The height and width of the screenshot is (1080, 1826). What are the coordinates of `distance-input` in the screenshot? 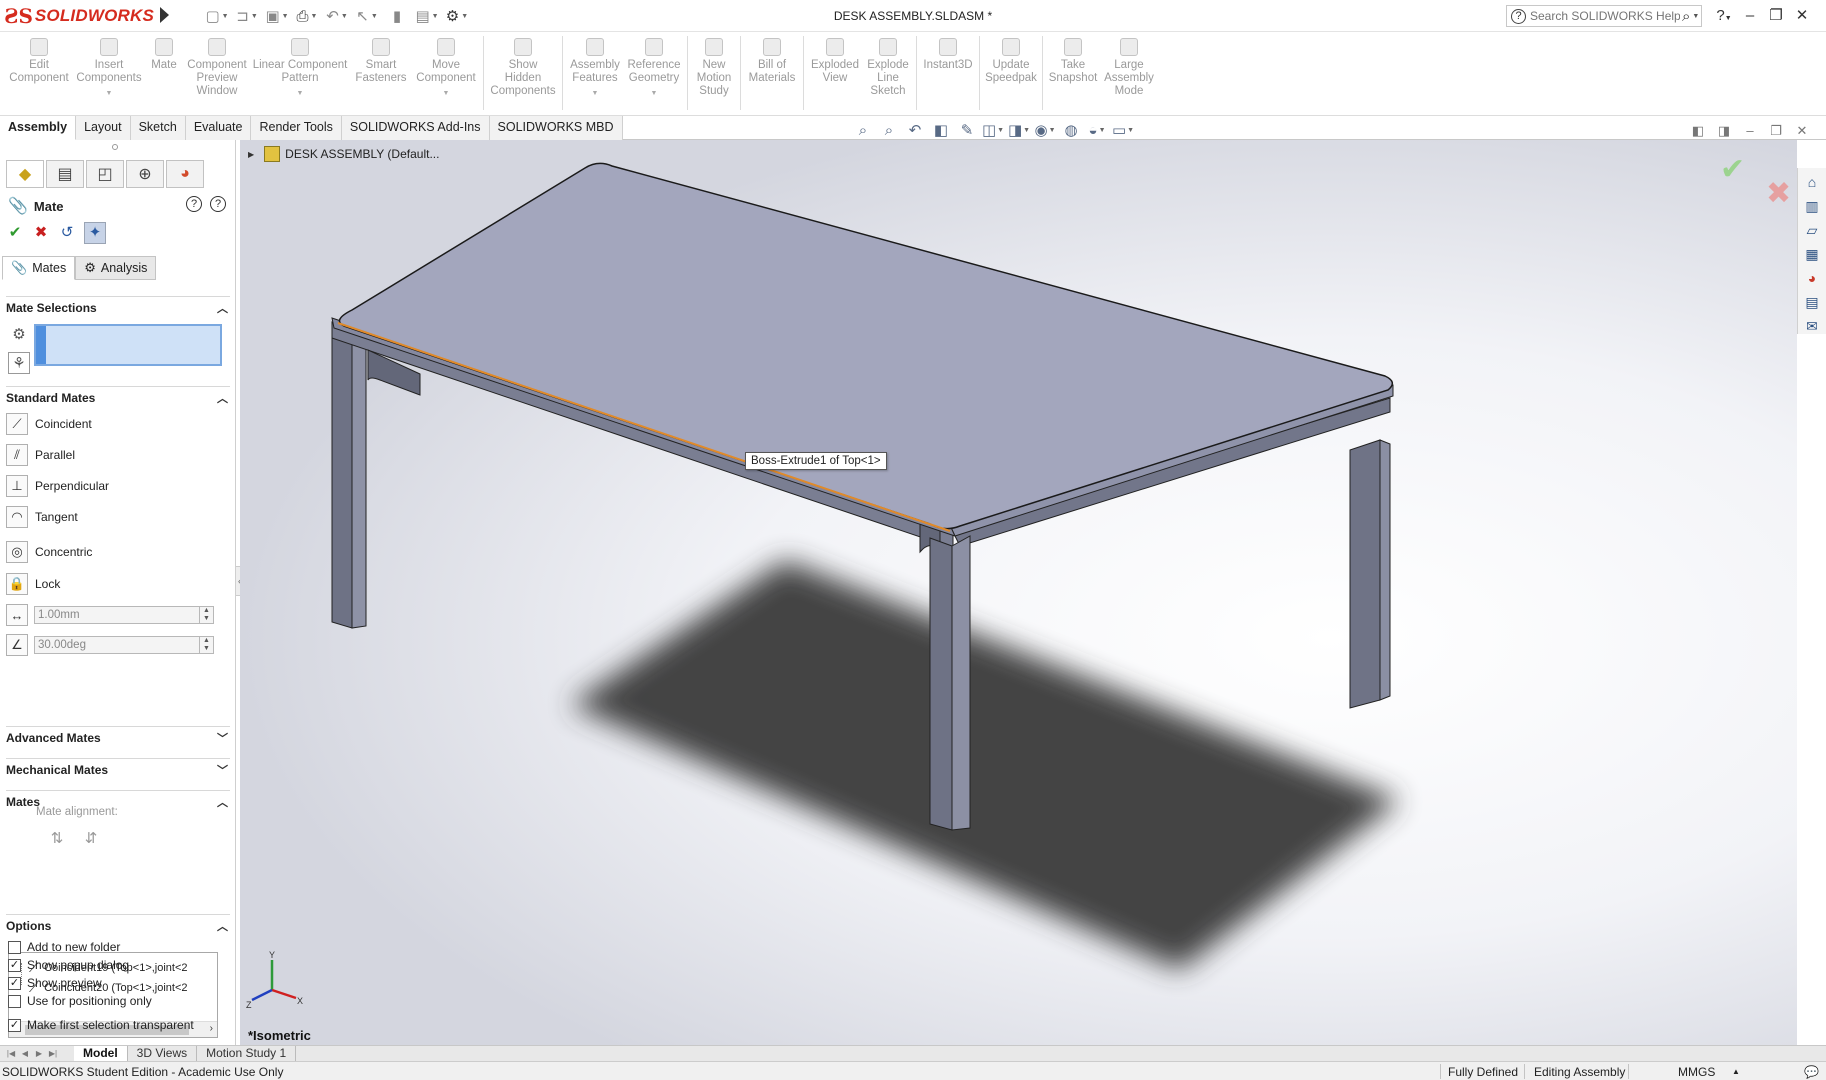 It's located at (117, 615).